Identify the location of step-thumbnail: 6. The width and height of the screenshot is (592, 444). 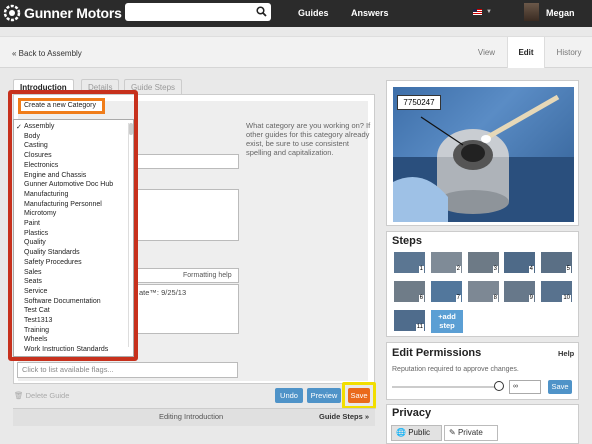
(409, 291).